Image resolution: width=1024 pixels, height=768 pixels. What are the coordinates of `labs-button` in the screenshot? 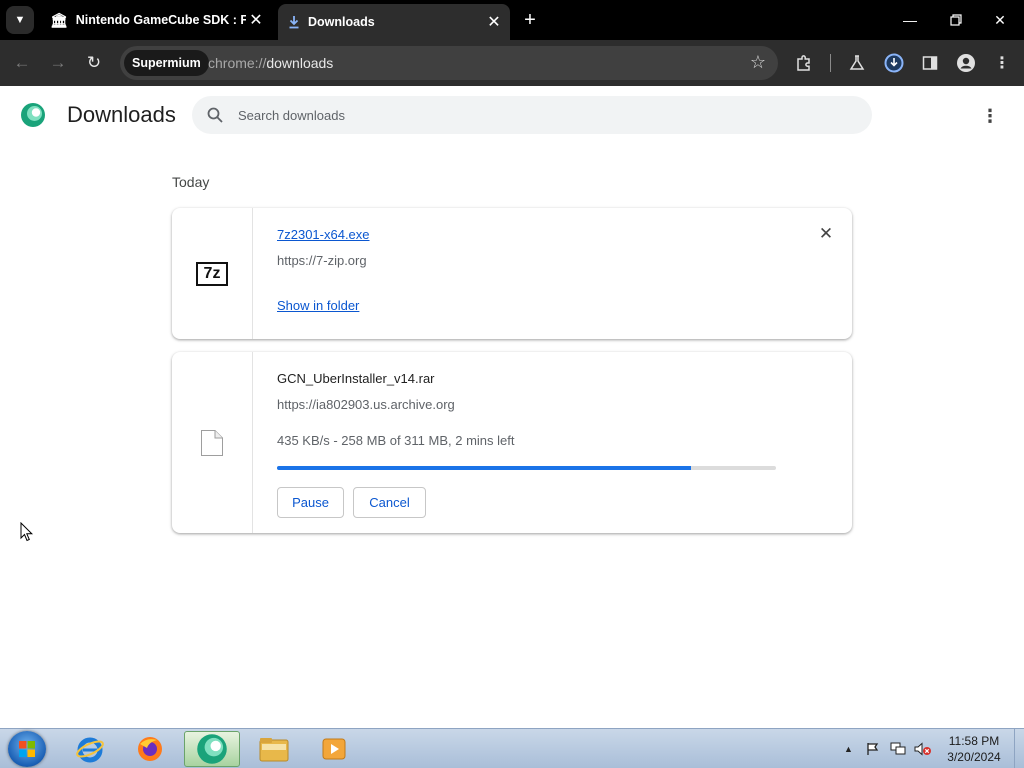 It's located at (857, 63).